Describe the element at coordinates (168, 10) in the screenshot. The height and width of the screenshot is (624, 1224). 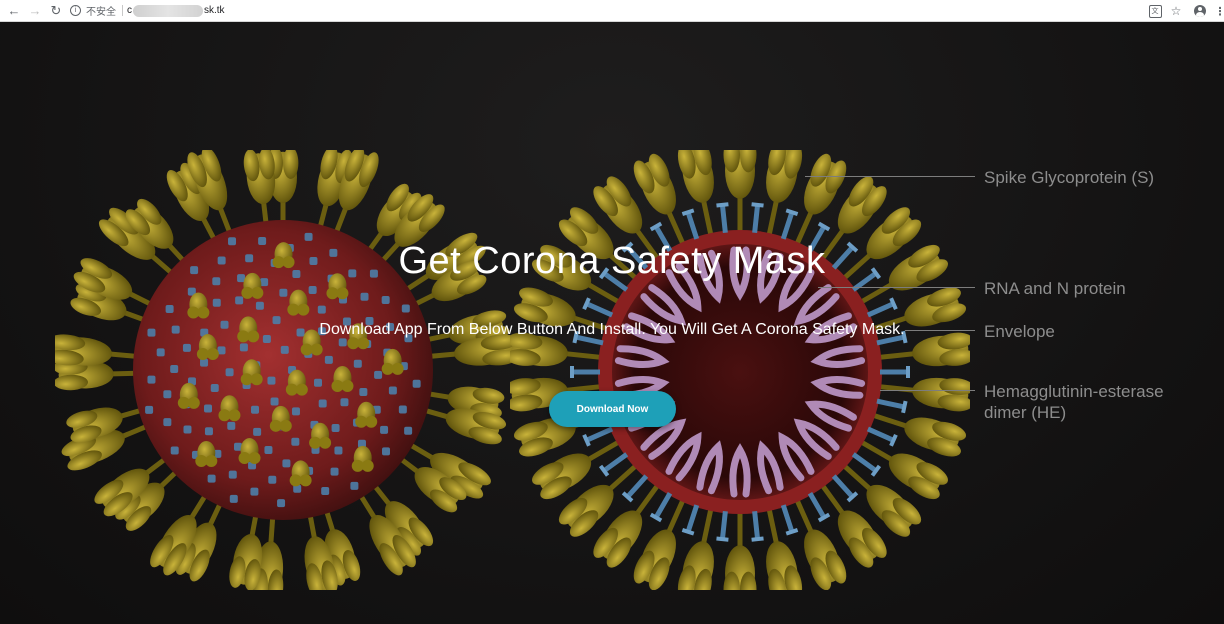
I see `redacted-url-part` at that location.